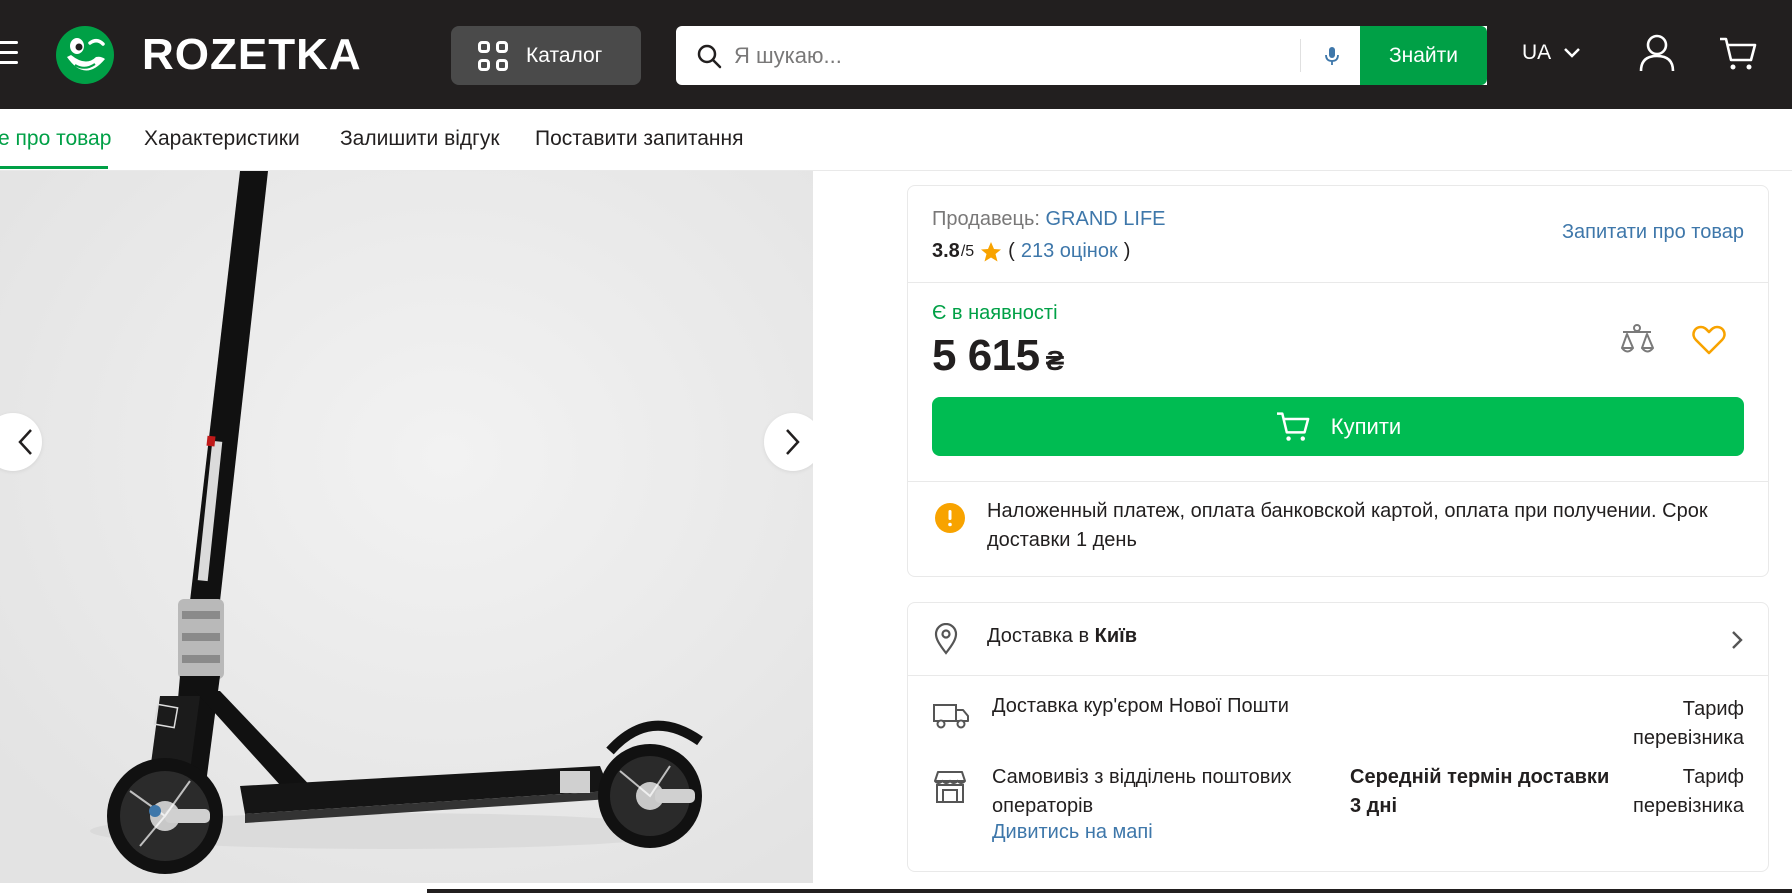 The height and width of the screenshot is (893, 1792). Describe the element at coordinates (709, 56) in the screenshot. I see `search-icon` at that location.